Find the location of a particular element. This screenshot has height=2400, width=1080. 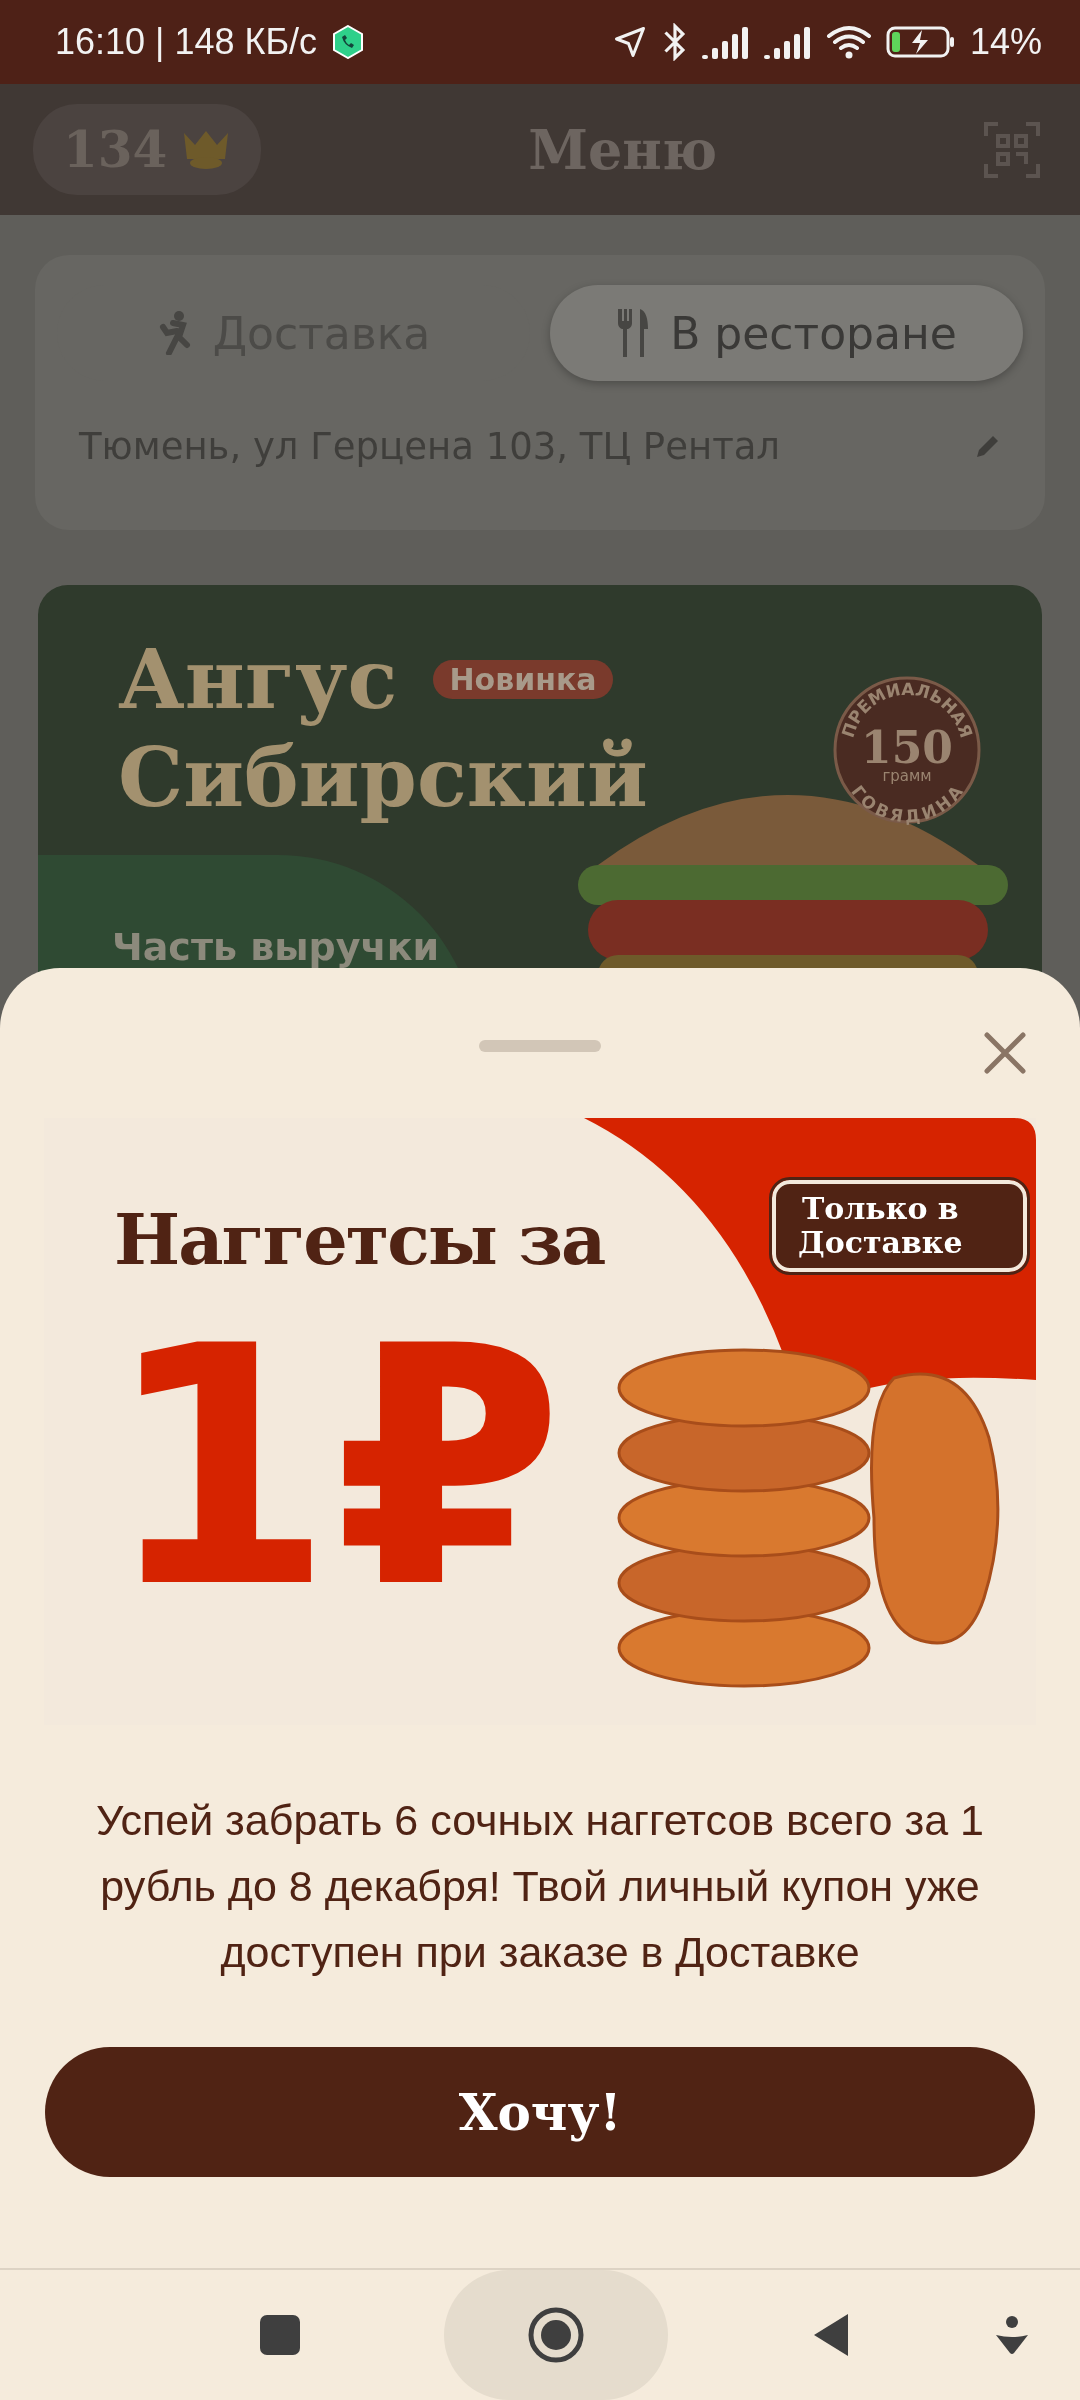

person-down-icon is located at coordinates (1012, 2335).